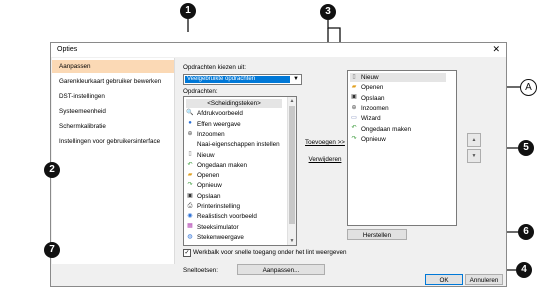  I want to click on command-item-label: Realistisch voorbeeld, so click(227, 217).